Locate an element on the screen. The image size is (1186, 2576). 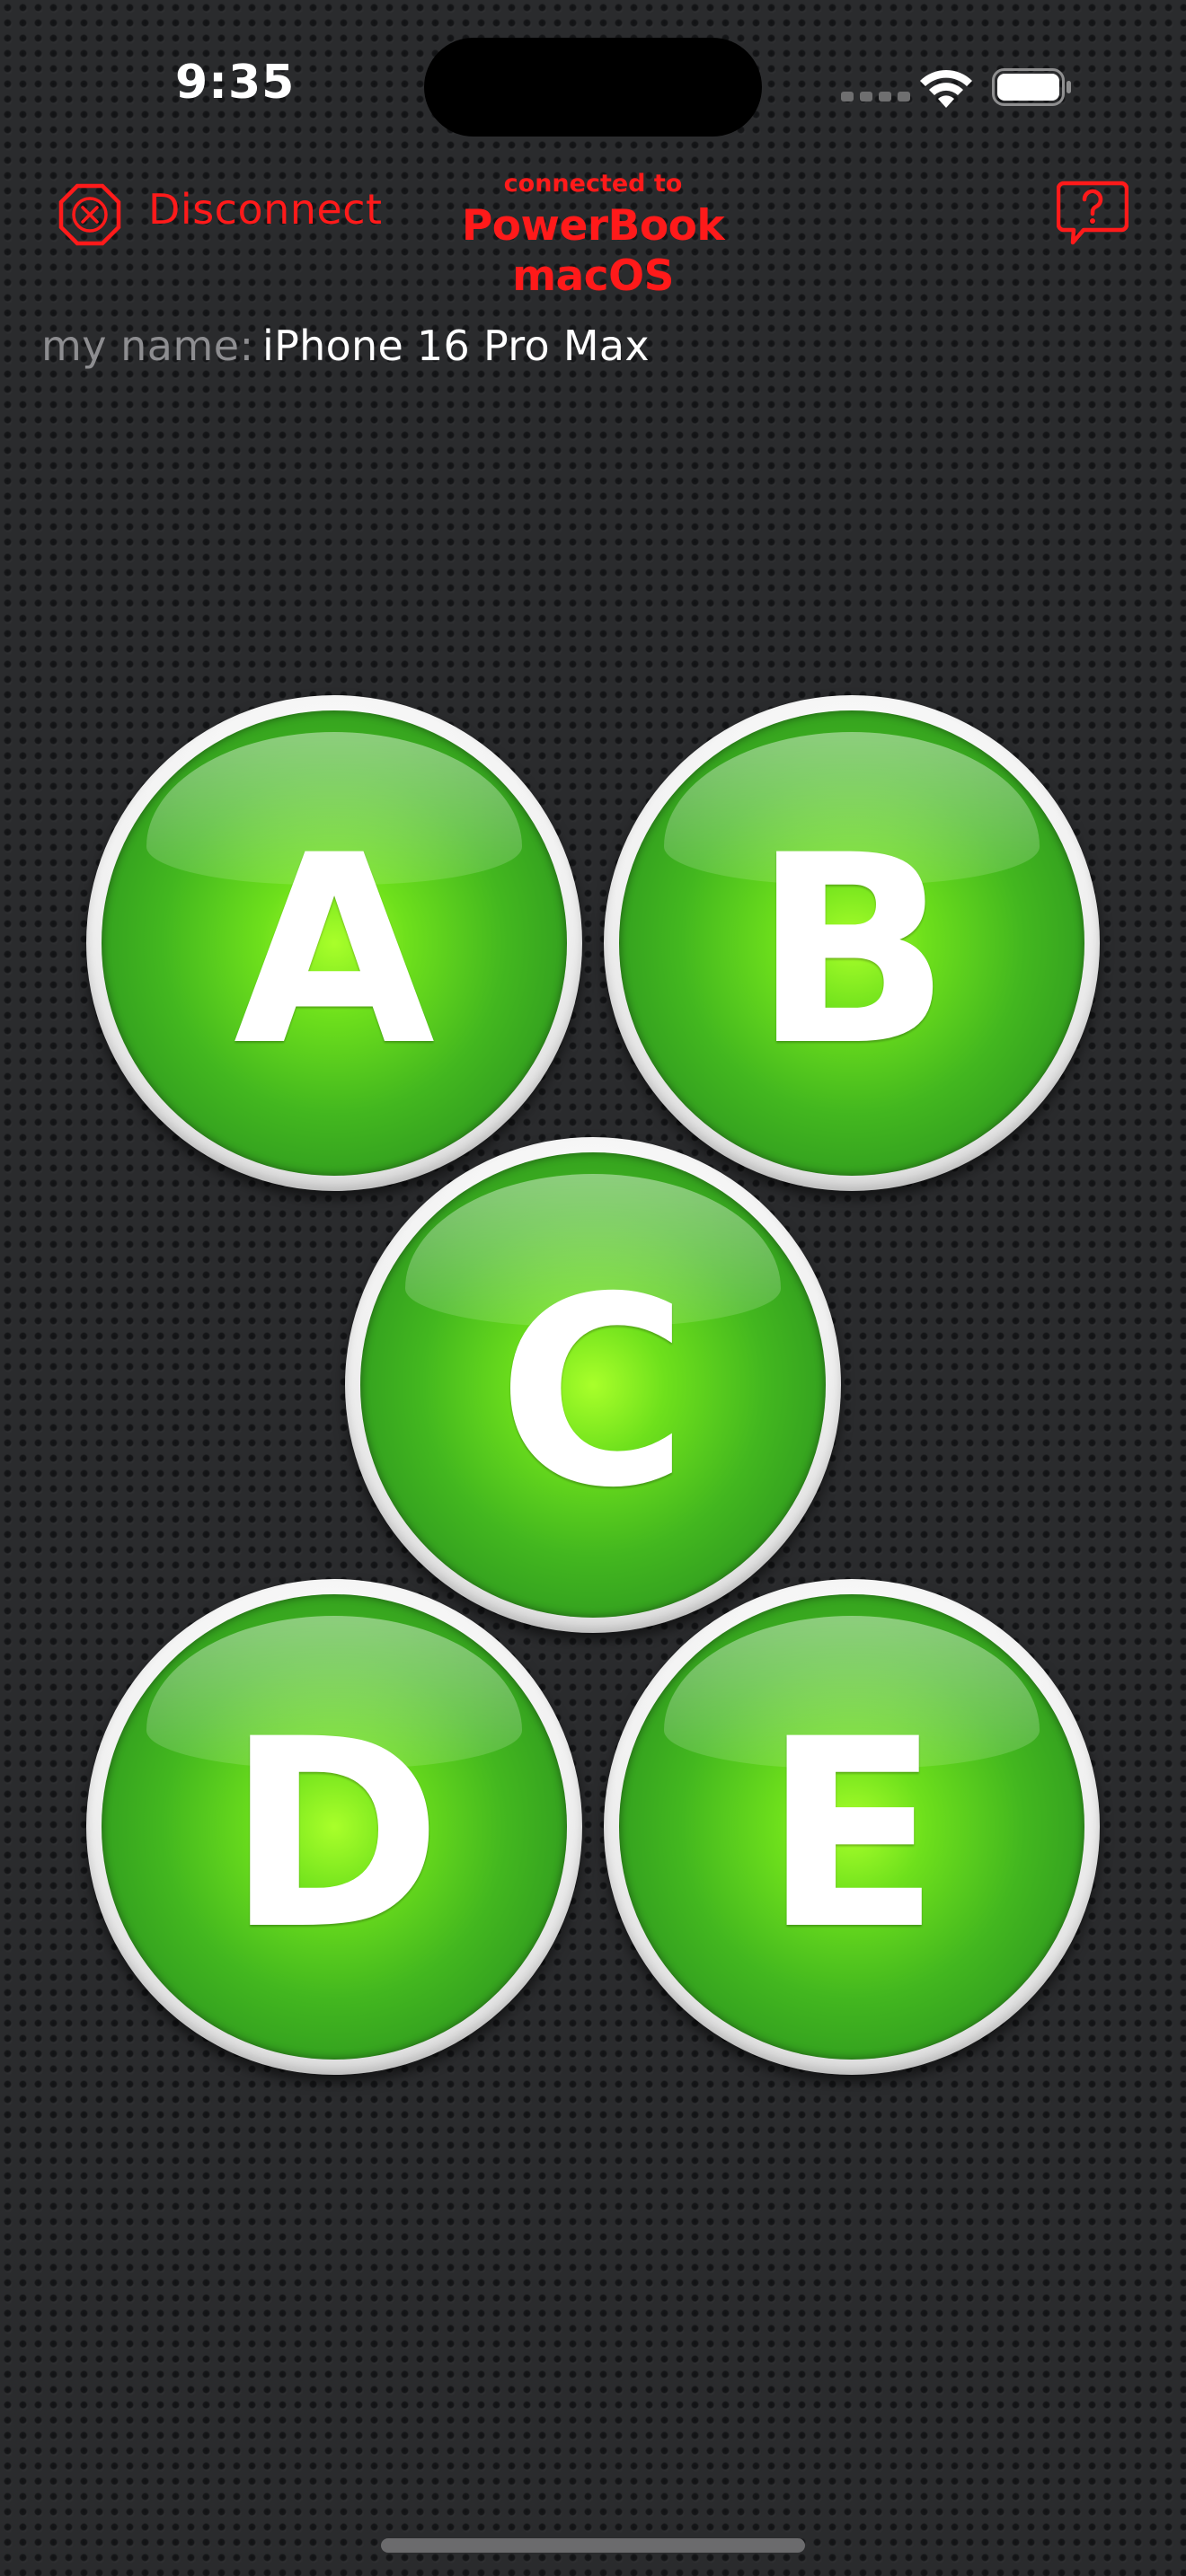
button-b-letter: B is located at coordinates (851, 951).